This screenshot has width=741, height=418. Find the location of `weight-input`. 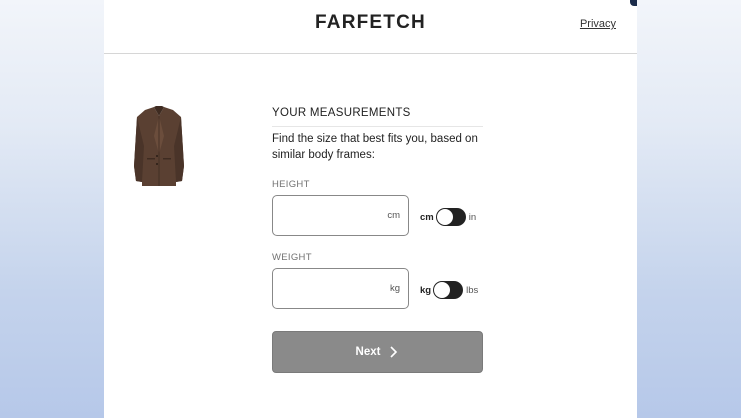

weight-input is located at coordinates (333, 290).